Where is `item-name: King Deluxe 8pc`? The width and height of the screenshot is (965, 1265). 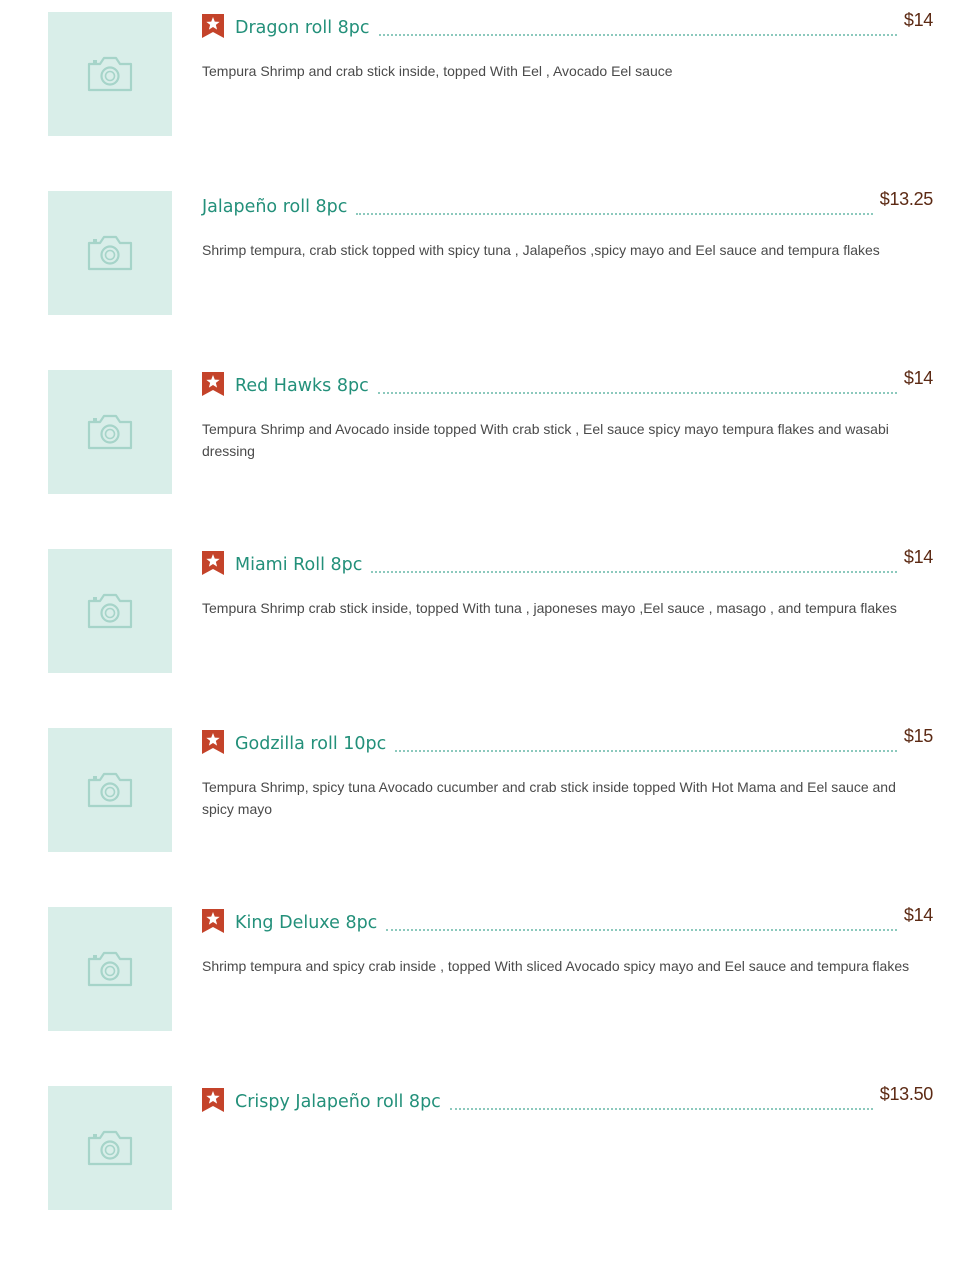
item-name: King Deluxe 8pc is located at coordinates (306, 923).